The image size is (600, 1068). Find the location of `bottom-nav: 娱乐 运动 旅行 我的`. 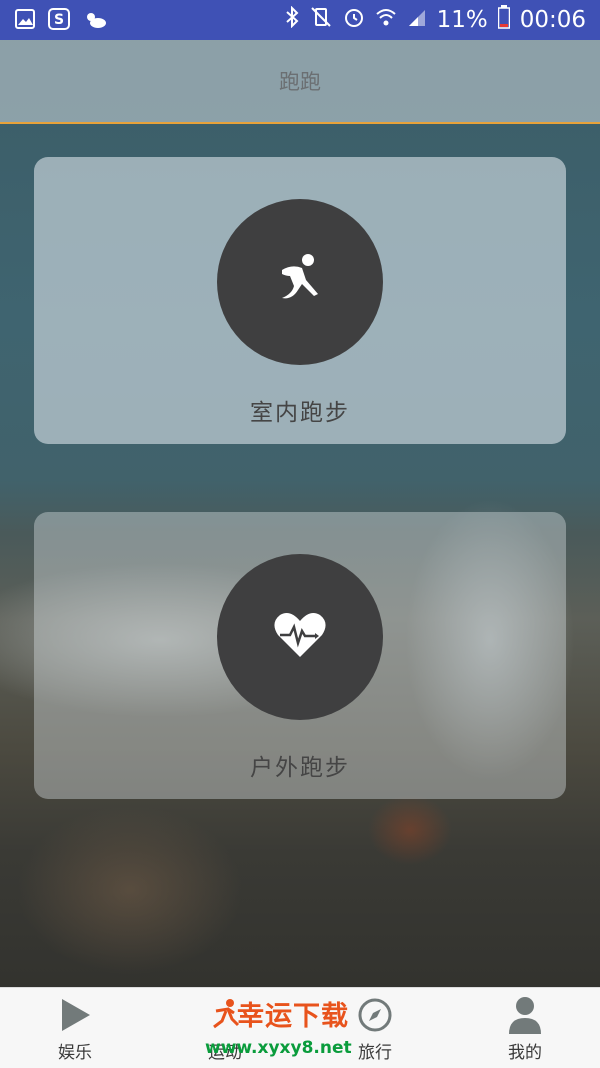

bottom-nav: 娱乐 运动 旅行 我的 is located at coordinates (300, 1027).